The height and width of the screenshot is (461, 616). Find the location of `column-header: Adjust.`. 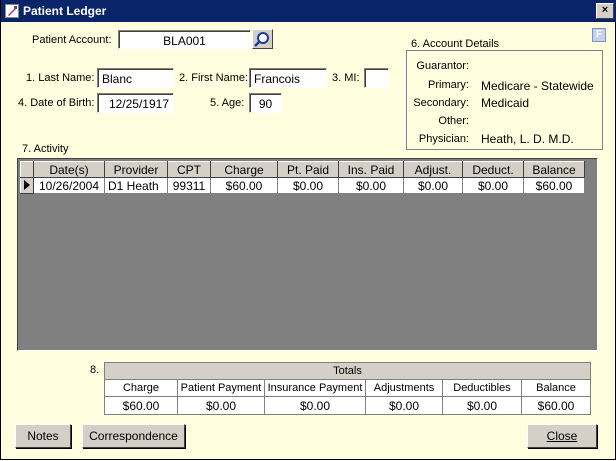

column-header: Adjust. is located at coordinates (433, 169).